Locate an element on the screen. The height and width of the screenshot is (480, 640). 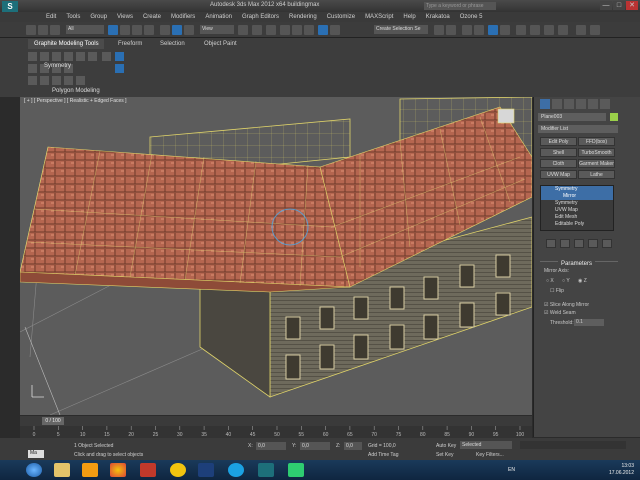
scene-explorer-icon is located at coordinates (595, 30).